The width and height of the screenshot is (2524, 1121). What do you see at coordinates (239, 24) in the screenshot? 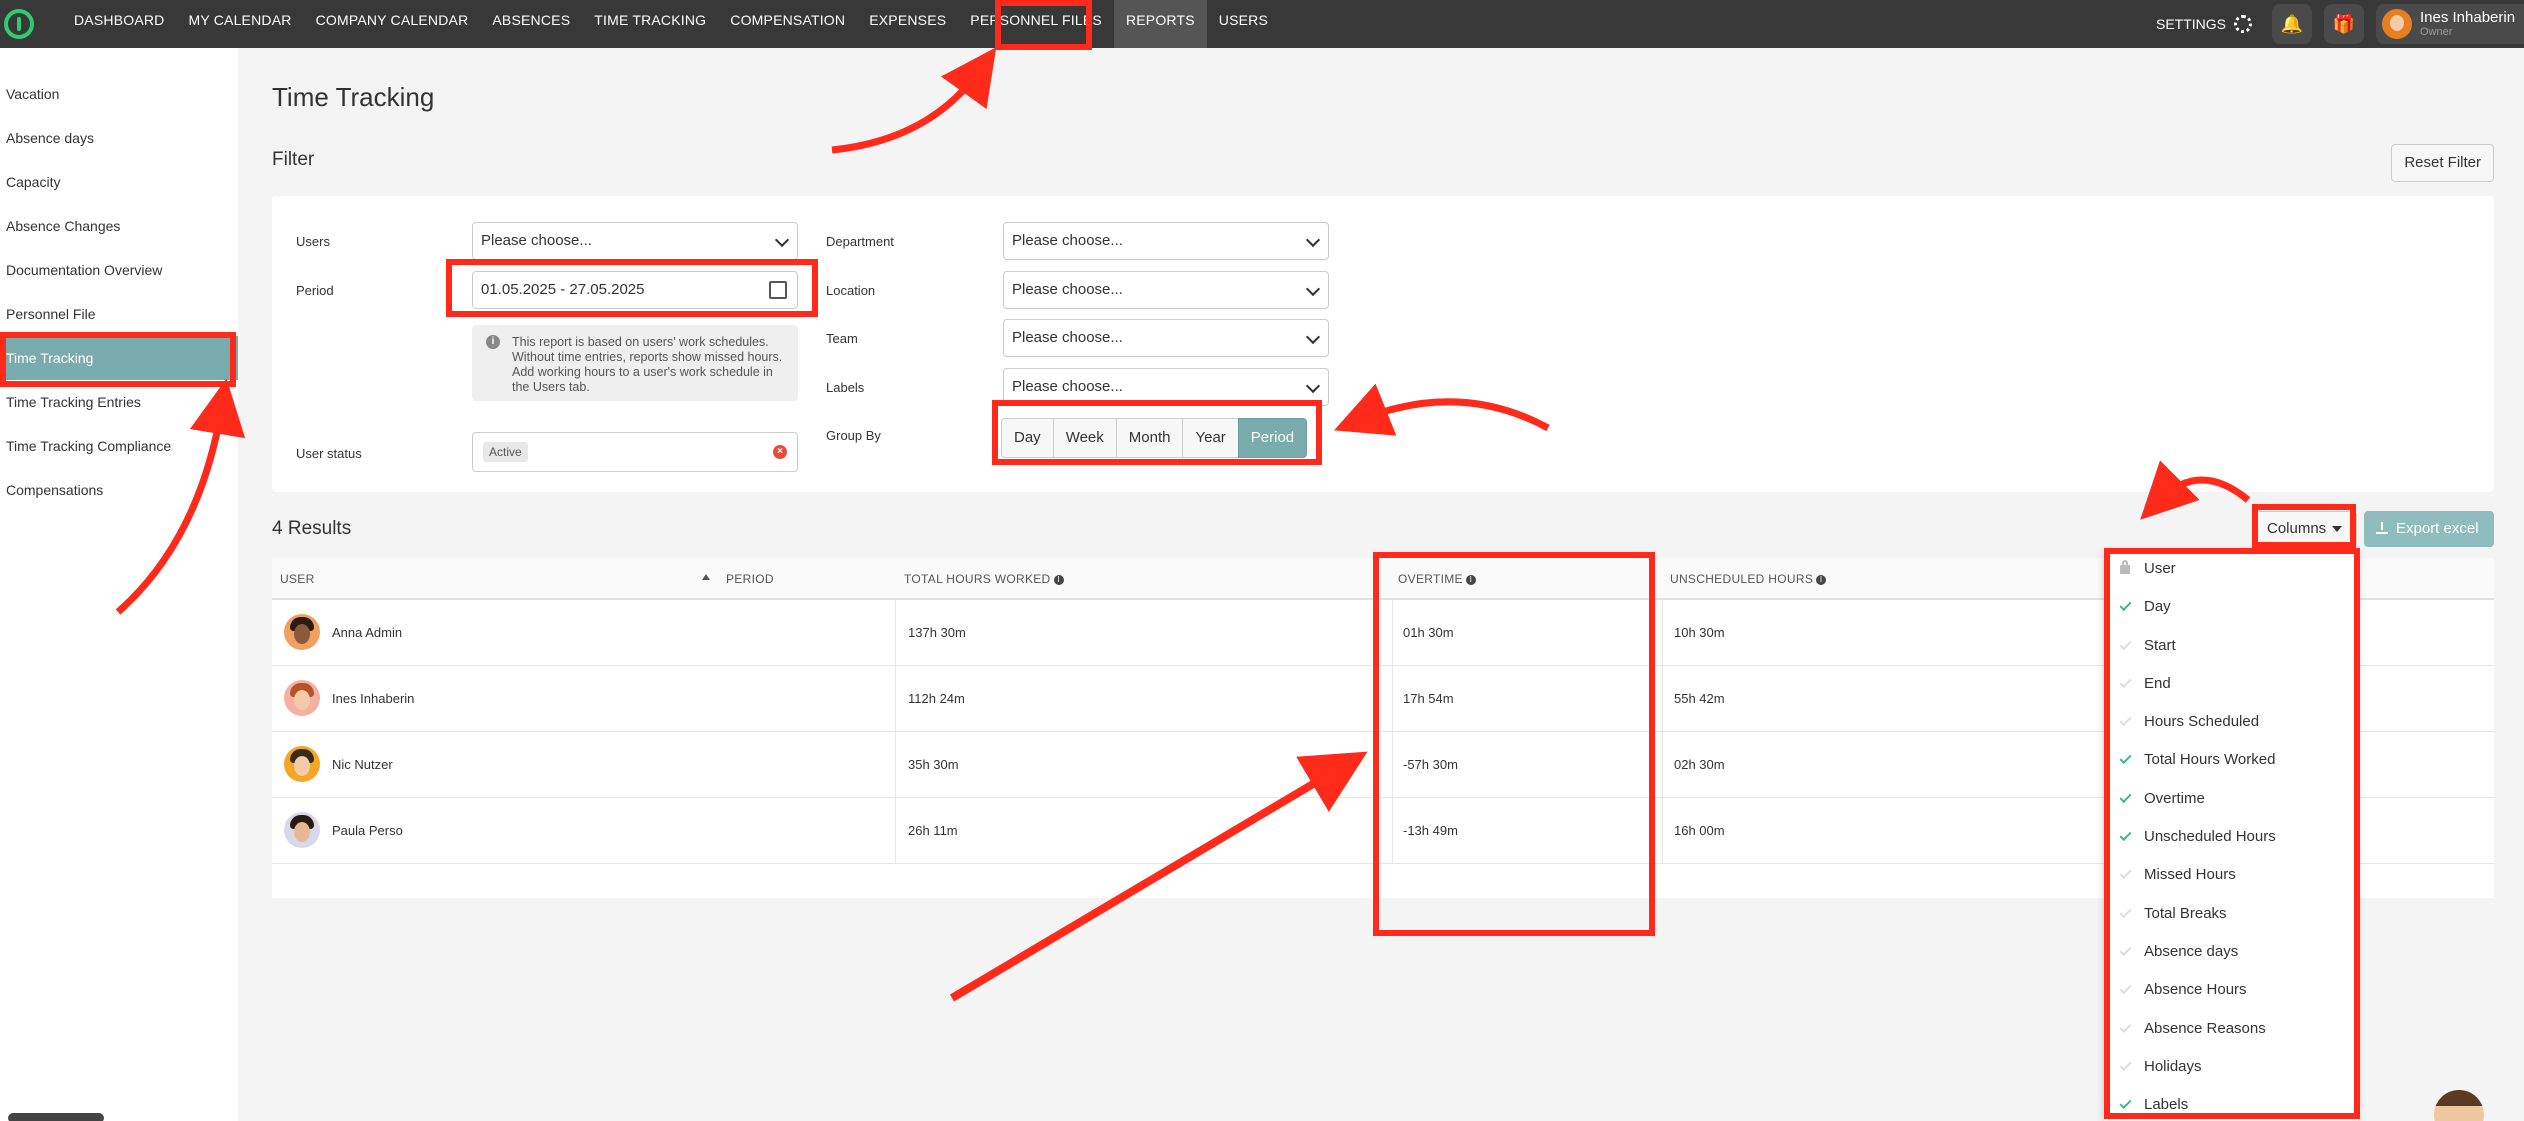
I see `nav-my-calendar: MY CALENDAR` at bounding box center [239, 24].